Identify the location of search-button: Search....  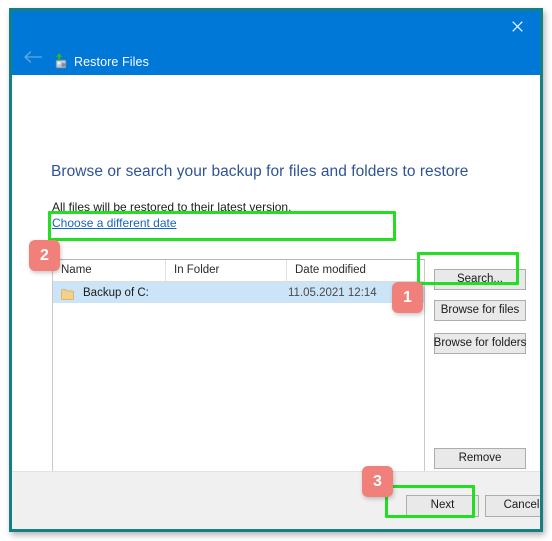
(480, 279).